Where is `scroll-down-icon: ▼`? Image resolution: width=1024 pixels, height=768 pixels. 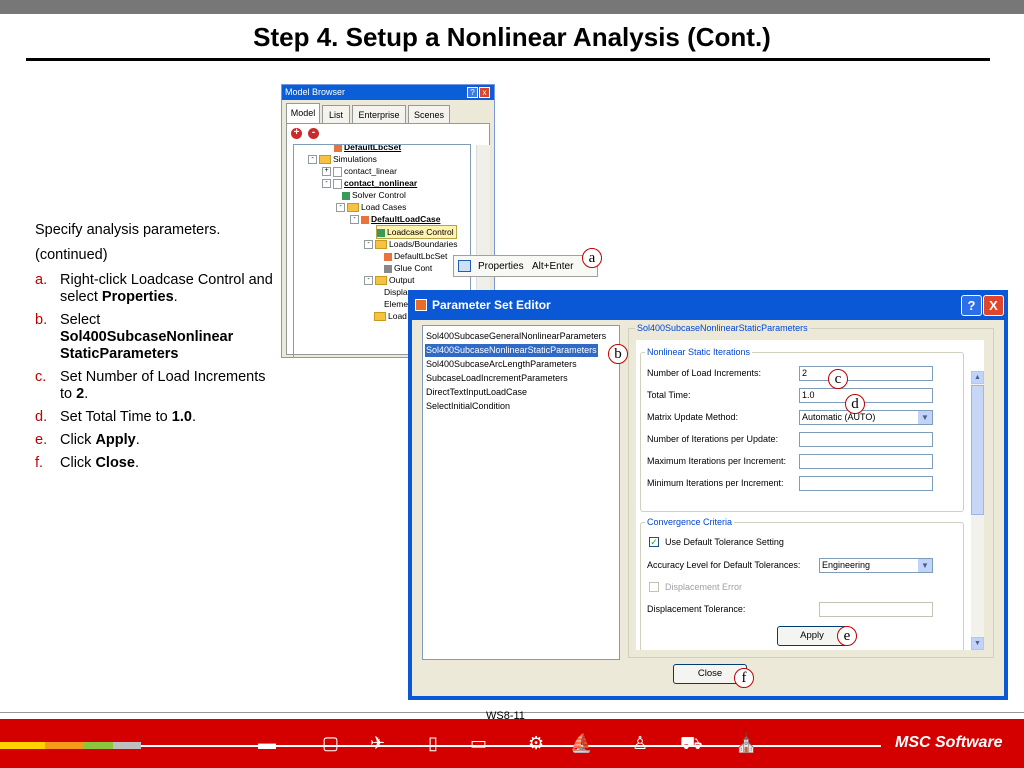 scroll-down-icon: ▼ is located at coordinates (977, 643).